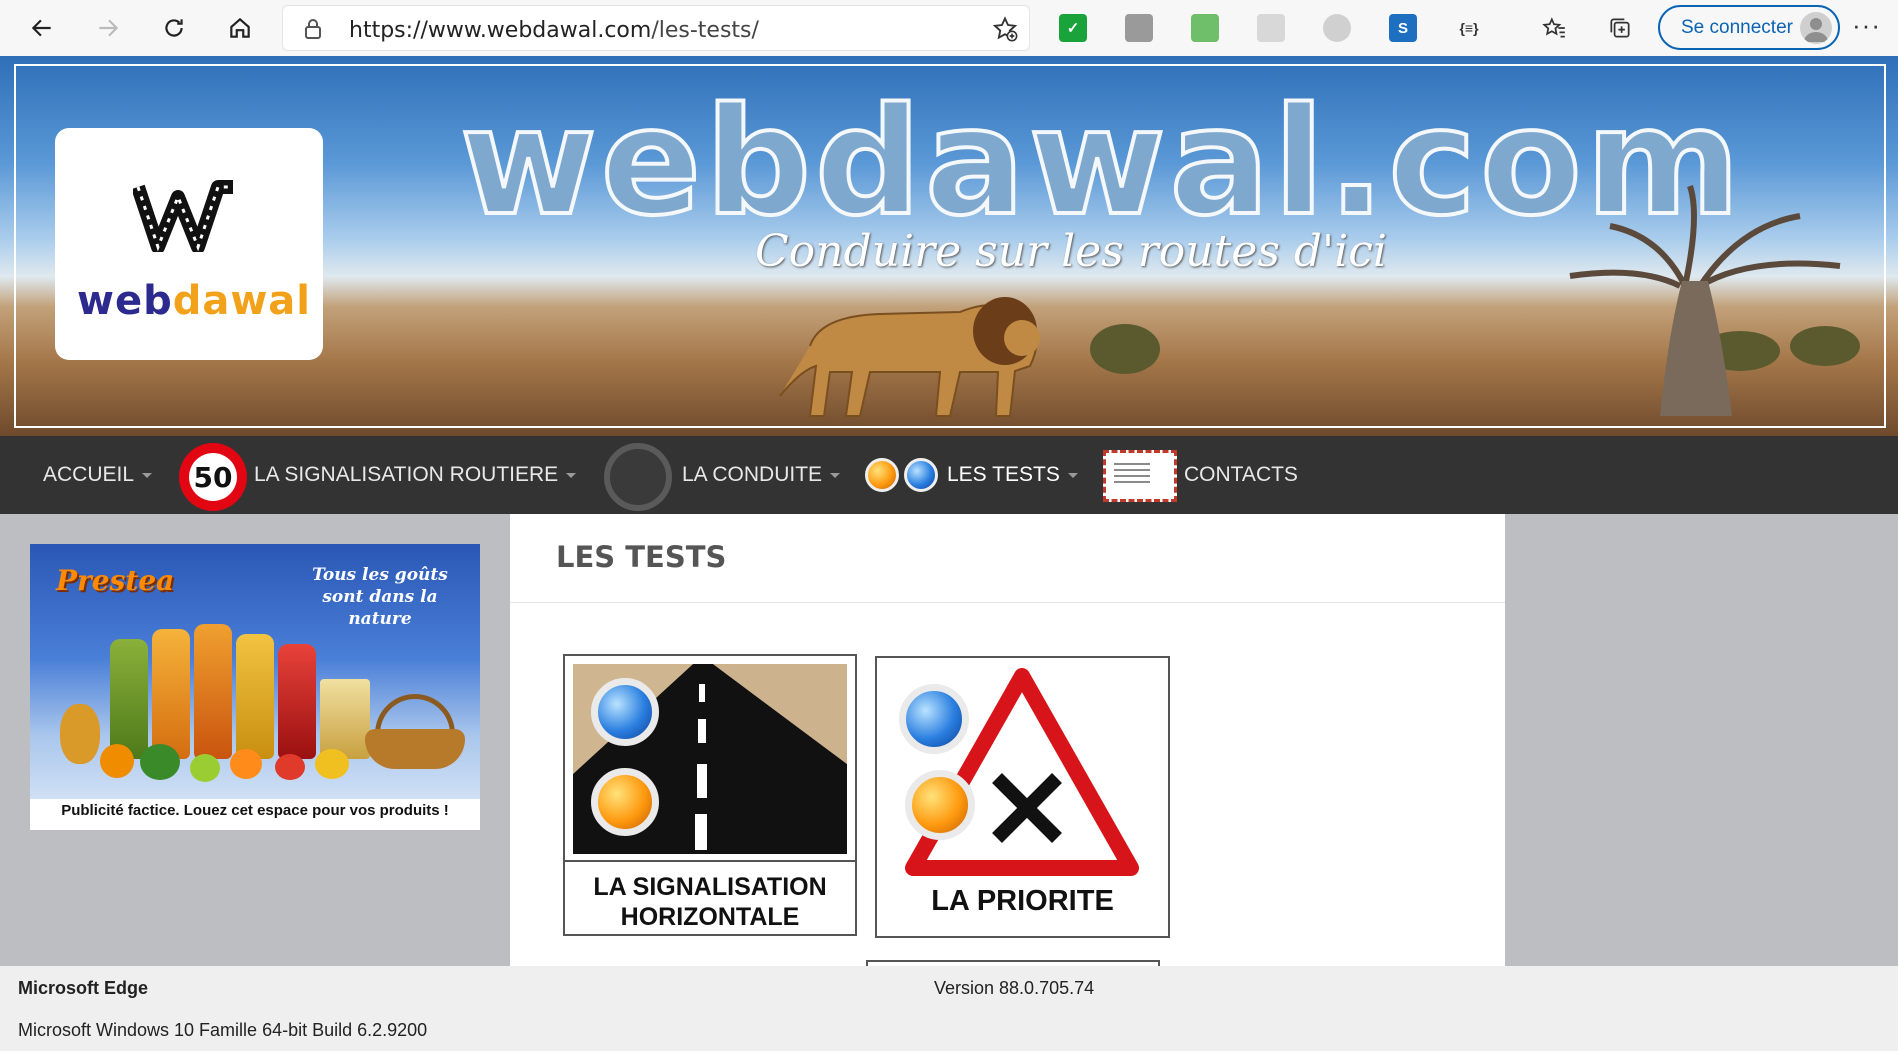 The image size is (1898, 1051). I want to click on card-caption-line1: LA PRIORITE, so click(1022, 901).